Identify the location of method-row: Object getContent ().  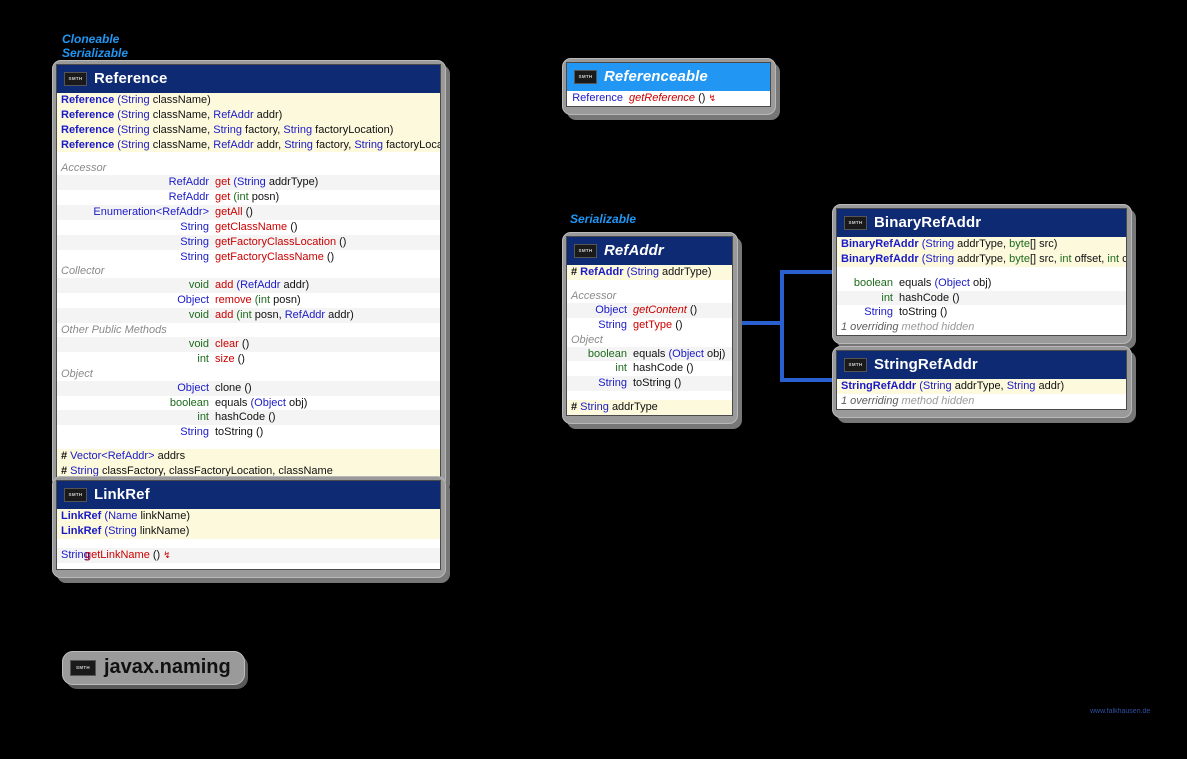
(649, 310).